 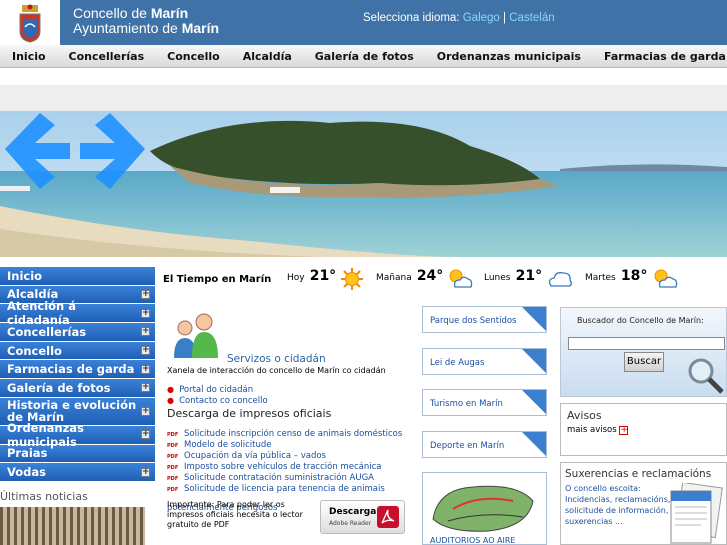 I want to click on search-button: Buscar, so click(x=644, y=362).